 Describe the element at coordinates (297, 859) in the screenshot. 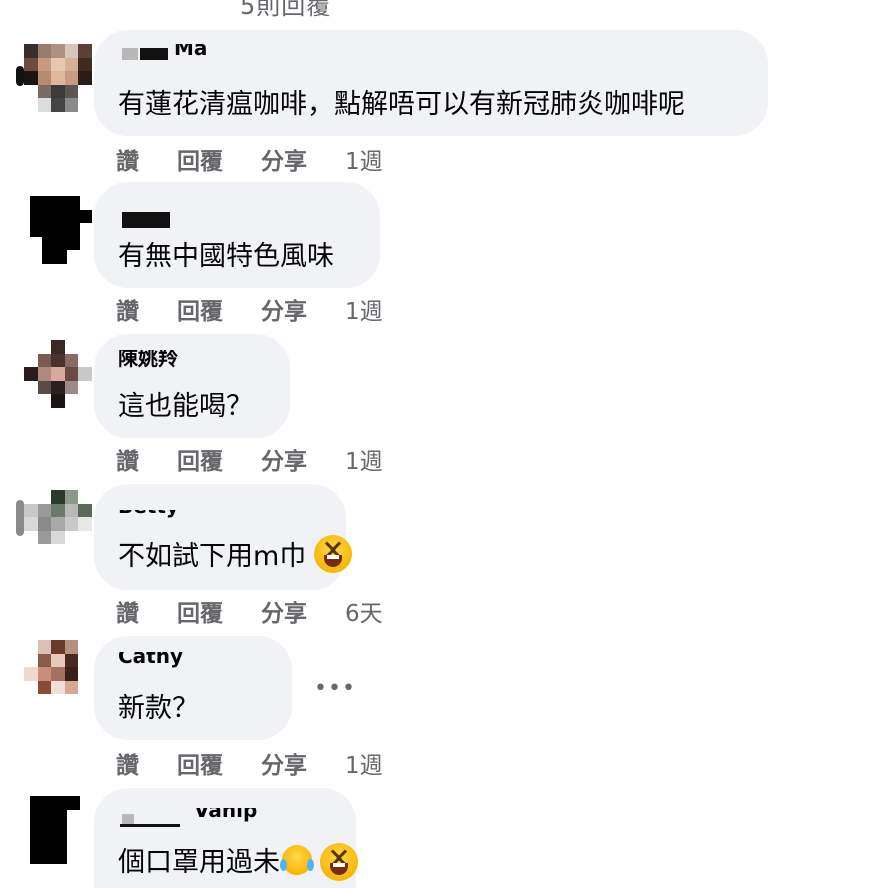

I see `tears-of-joy-emoji-icon` at that location.